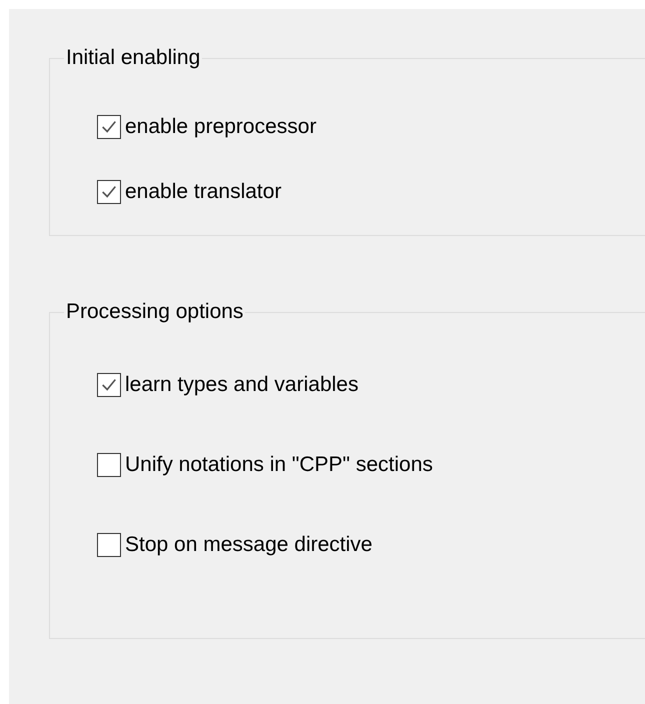 The height and width of the screenshot is (704, 645). Describe the element at coordinates (279, 465) in the screenshot. I see `checkbox-label: Unify notations in "CPP" sections` at that location.